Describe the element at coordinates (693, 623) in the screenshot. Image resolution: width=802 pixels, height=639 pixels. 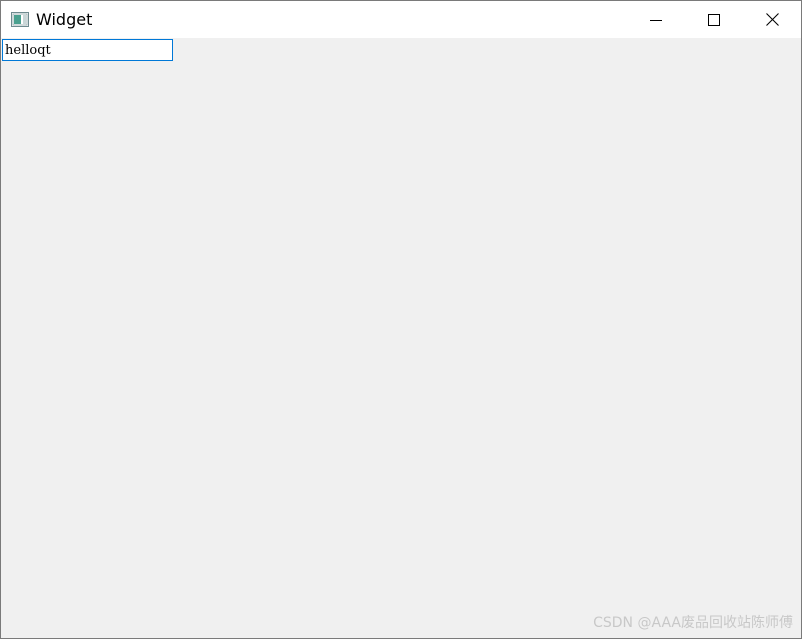
I see `watermark-text: CSDN @AAA废品回收站陈师傅` at that location.